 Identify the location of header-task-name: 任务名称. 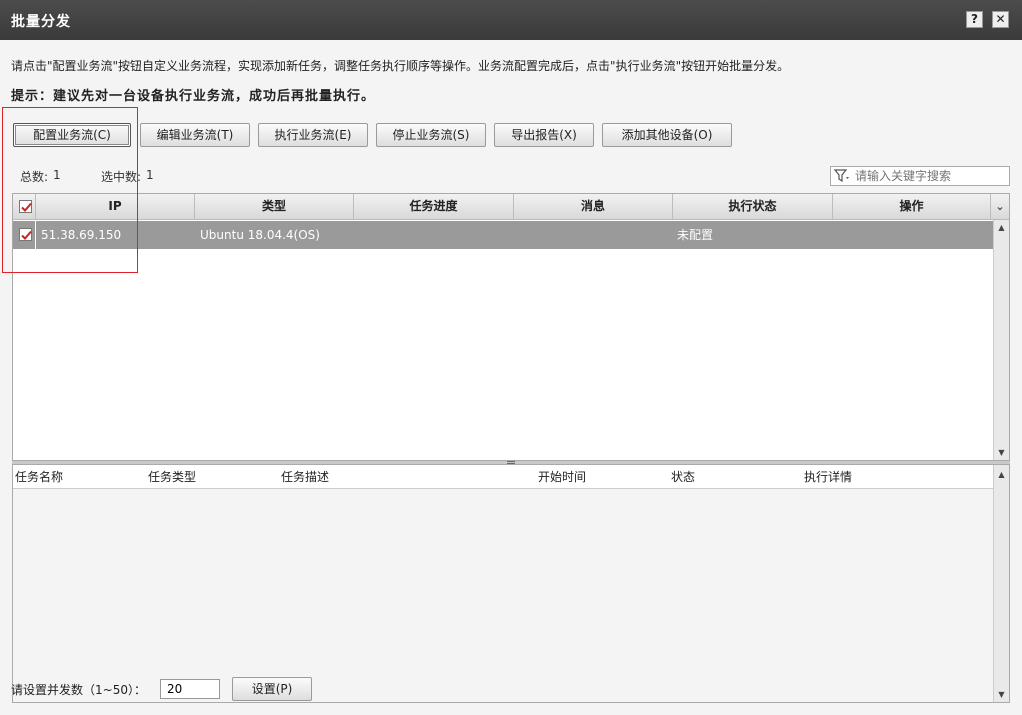
(39, 477).